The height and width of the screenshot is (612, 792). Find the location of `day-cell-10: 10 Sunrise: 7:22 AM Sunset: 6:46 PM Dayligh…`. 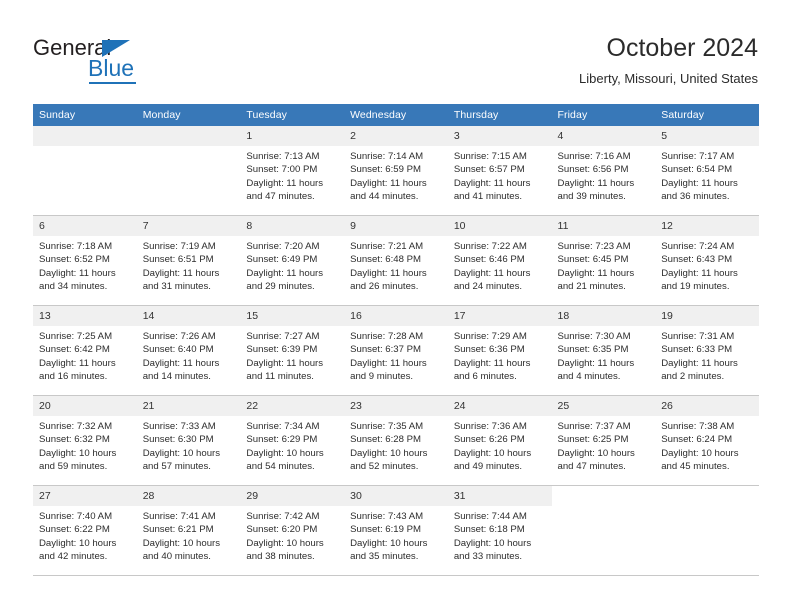

day-cell-10: 10 Sunrise: 7:22 AM Sunset: 6:46 PM Dayligh… is located at coordinates (499, 260).